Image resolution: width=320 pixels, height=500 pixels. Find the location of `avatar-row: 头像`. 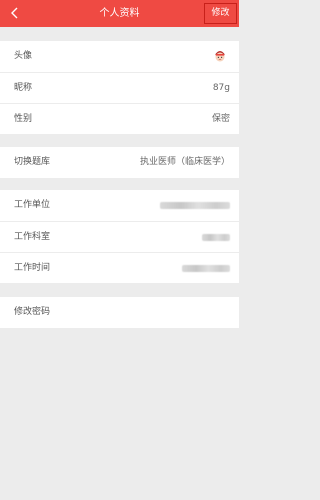

avatar-row: 头像 is located at coordinates (119, 56).